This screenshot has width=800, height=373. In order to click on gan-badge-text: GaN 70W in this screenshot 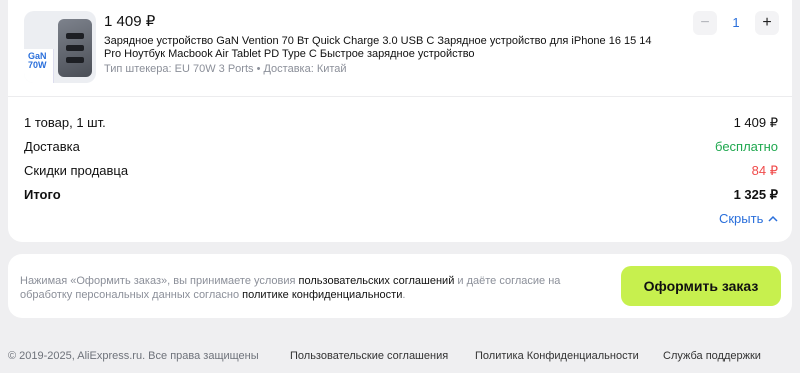, I will do `click(37, 60)`.